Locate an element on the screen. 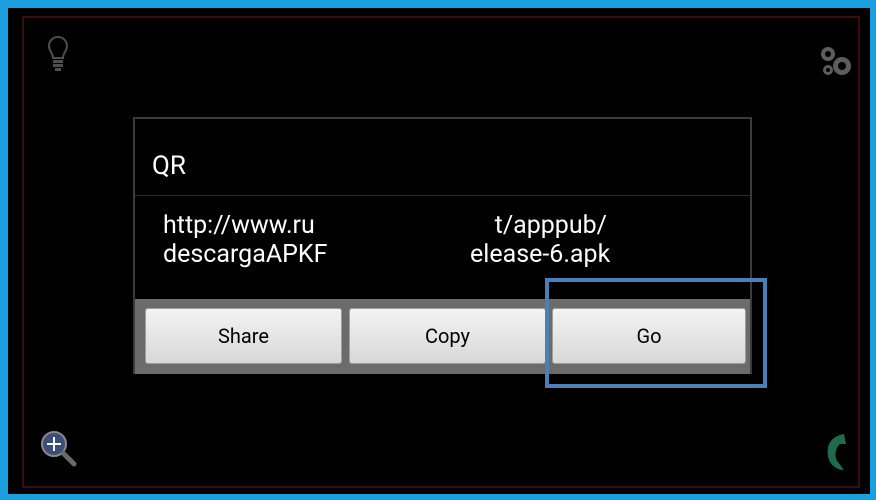  lightbulb-icon is located at coordinates (58, 55).